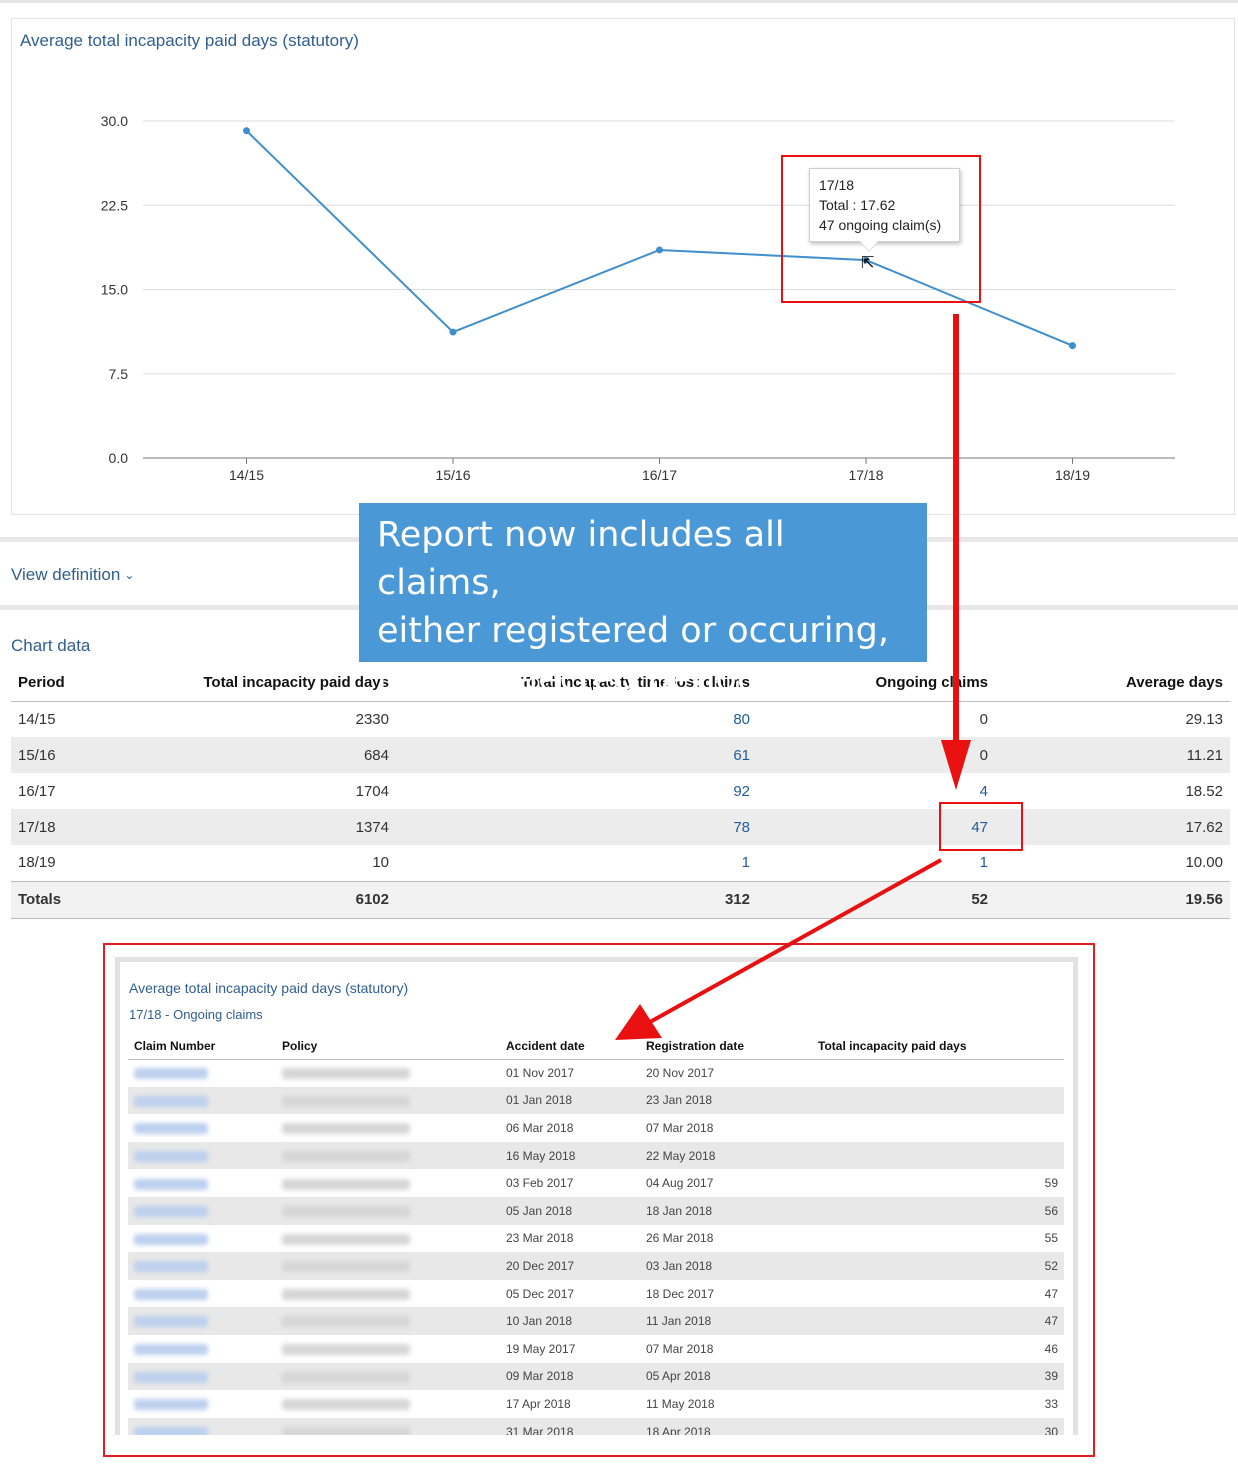 This screenshot has width=1238, height=1472. What do you see at coordinates (680, 1238) in the screenshot?
I see `registration-date-cell: 26 Mar 2018` at bounding box center [680, 1238].